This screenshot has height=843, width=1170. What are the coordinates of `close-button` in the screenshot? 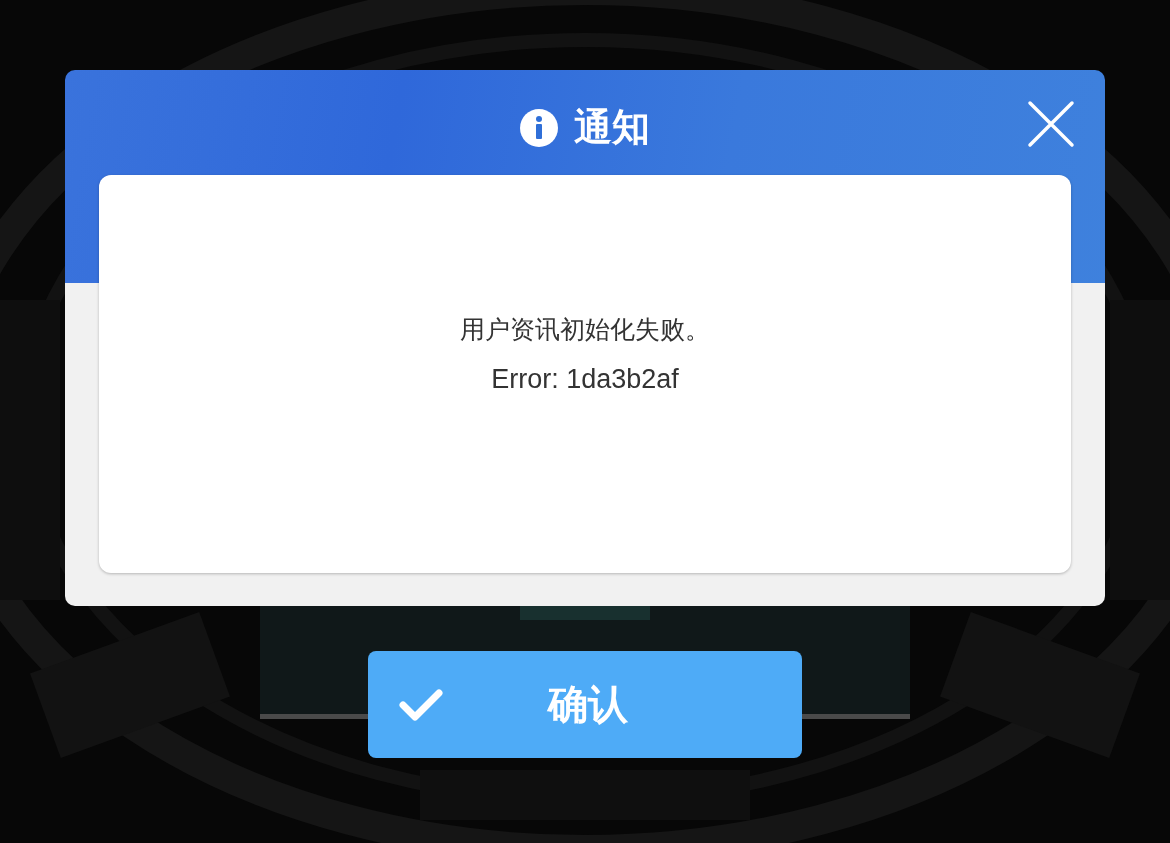 It's located at (1051, 124).